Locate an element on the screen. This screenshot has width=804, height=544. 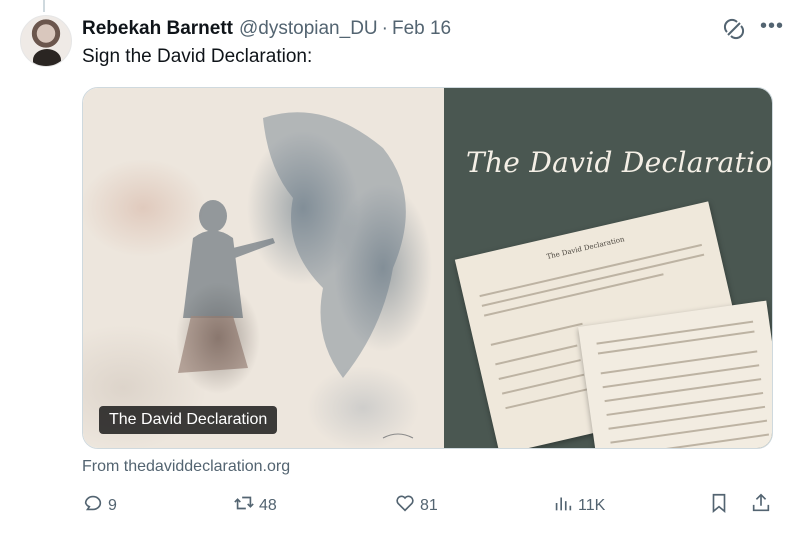
like-button: 81 is located at coordinates (416, 505).